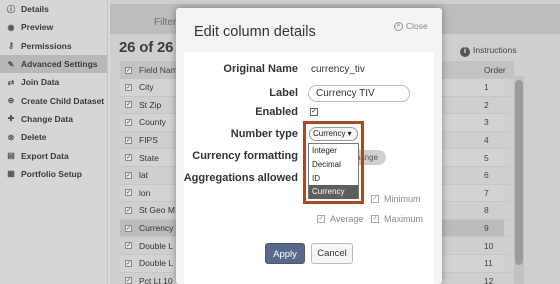  Describe the element at coordinates (53, 82) in the screenshot. I see `sidebar-item: ⇄ Join Data` at that location.